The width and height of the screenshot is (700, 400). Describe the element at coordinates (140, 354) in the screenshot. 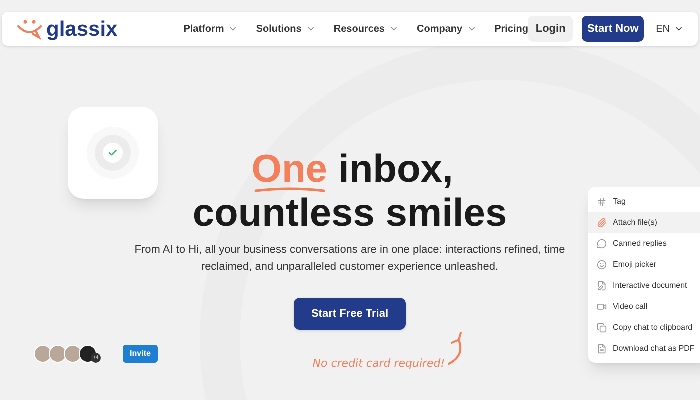

I see `invite-button: Invite` at that location.